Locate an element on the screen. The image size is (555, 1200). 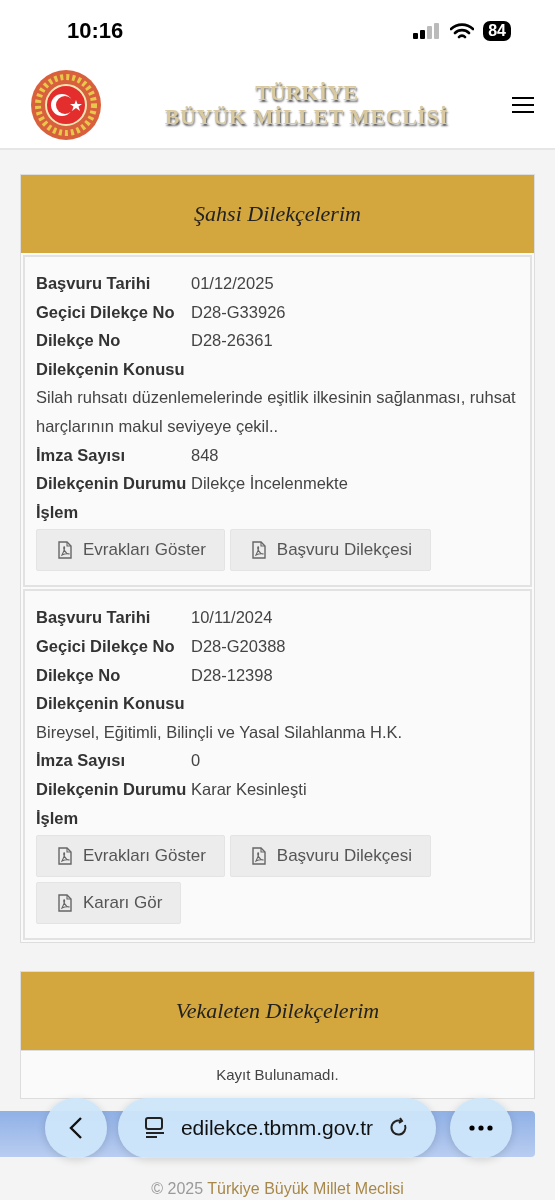
field-value: Karar Kesinleşti is located at coordinates (249, 789).